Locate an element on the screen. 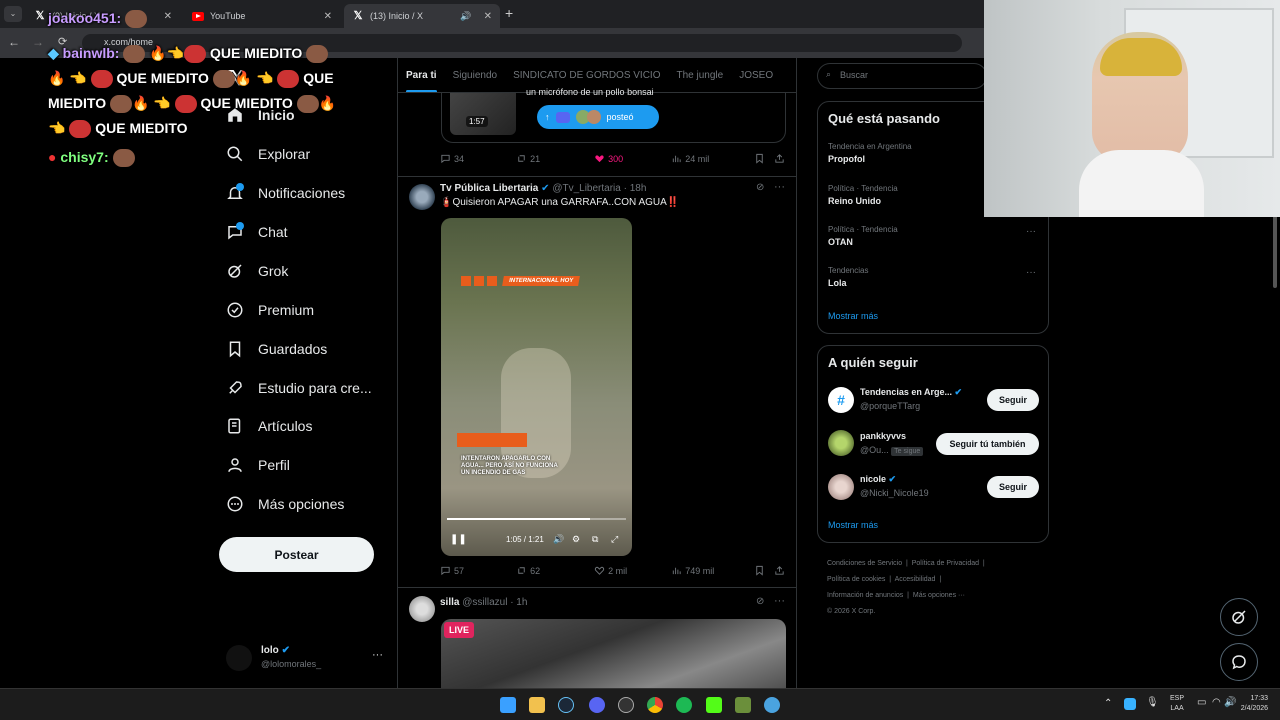 The width and height of the screenshot is (1280, 720). footer-link: Accesibilidad is located at coordinates (915, 579).